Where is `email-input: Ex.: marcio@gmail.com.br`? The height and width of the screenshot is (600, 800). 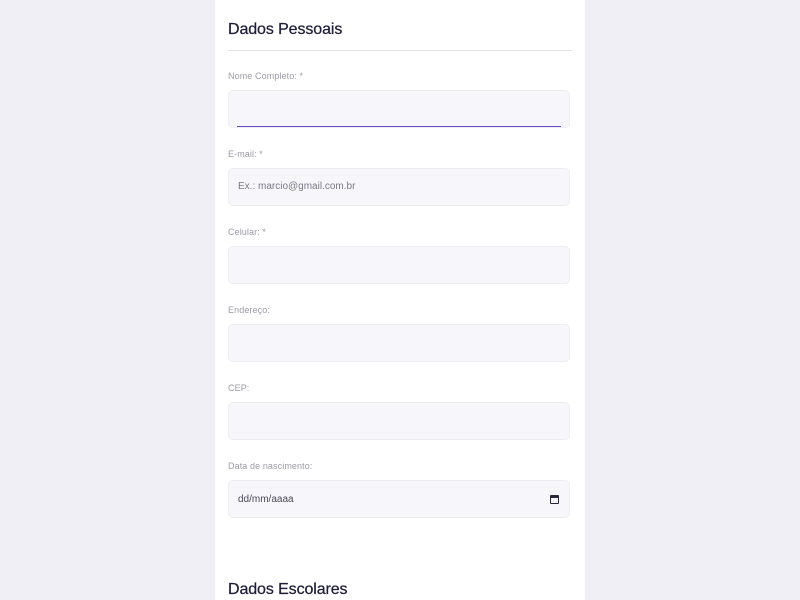 email-input: Ex.: marcio@gmail.com.br is located at coordinates (399, 187).